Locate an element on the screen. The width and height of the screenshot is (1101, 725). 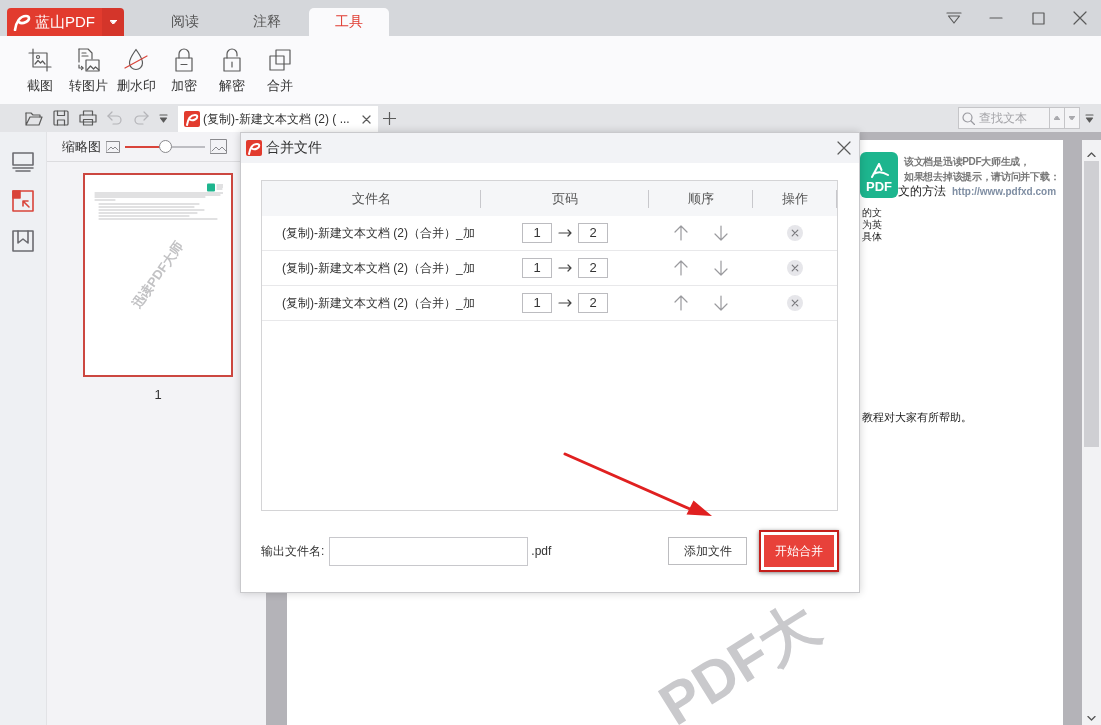
tool-button: 合并 is located at coordinates (280, 70).